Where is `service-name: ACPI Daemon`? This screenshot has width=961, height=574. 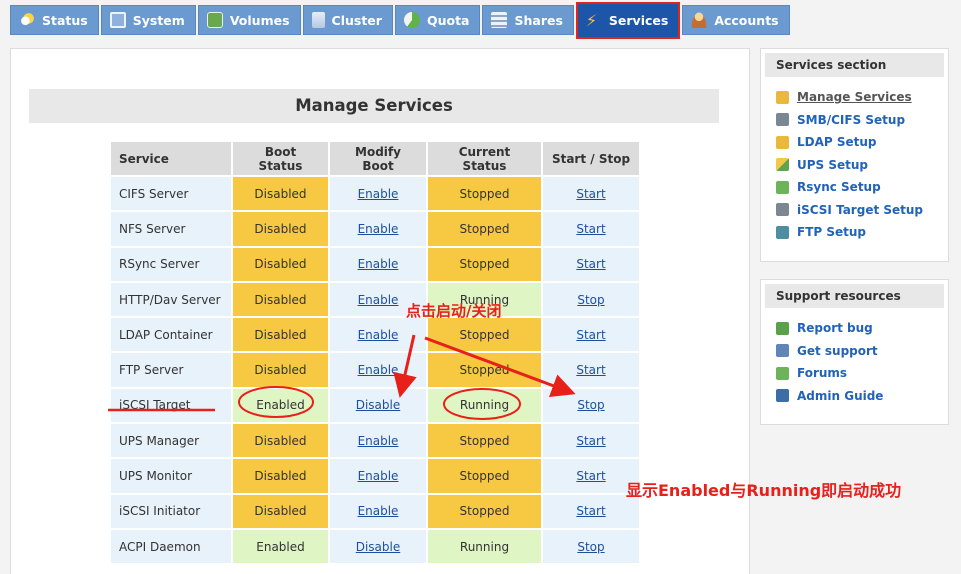 service-name: ACPI Daemon is located at coordinates (171, 546).